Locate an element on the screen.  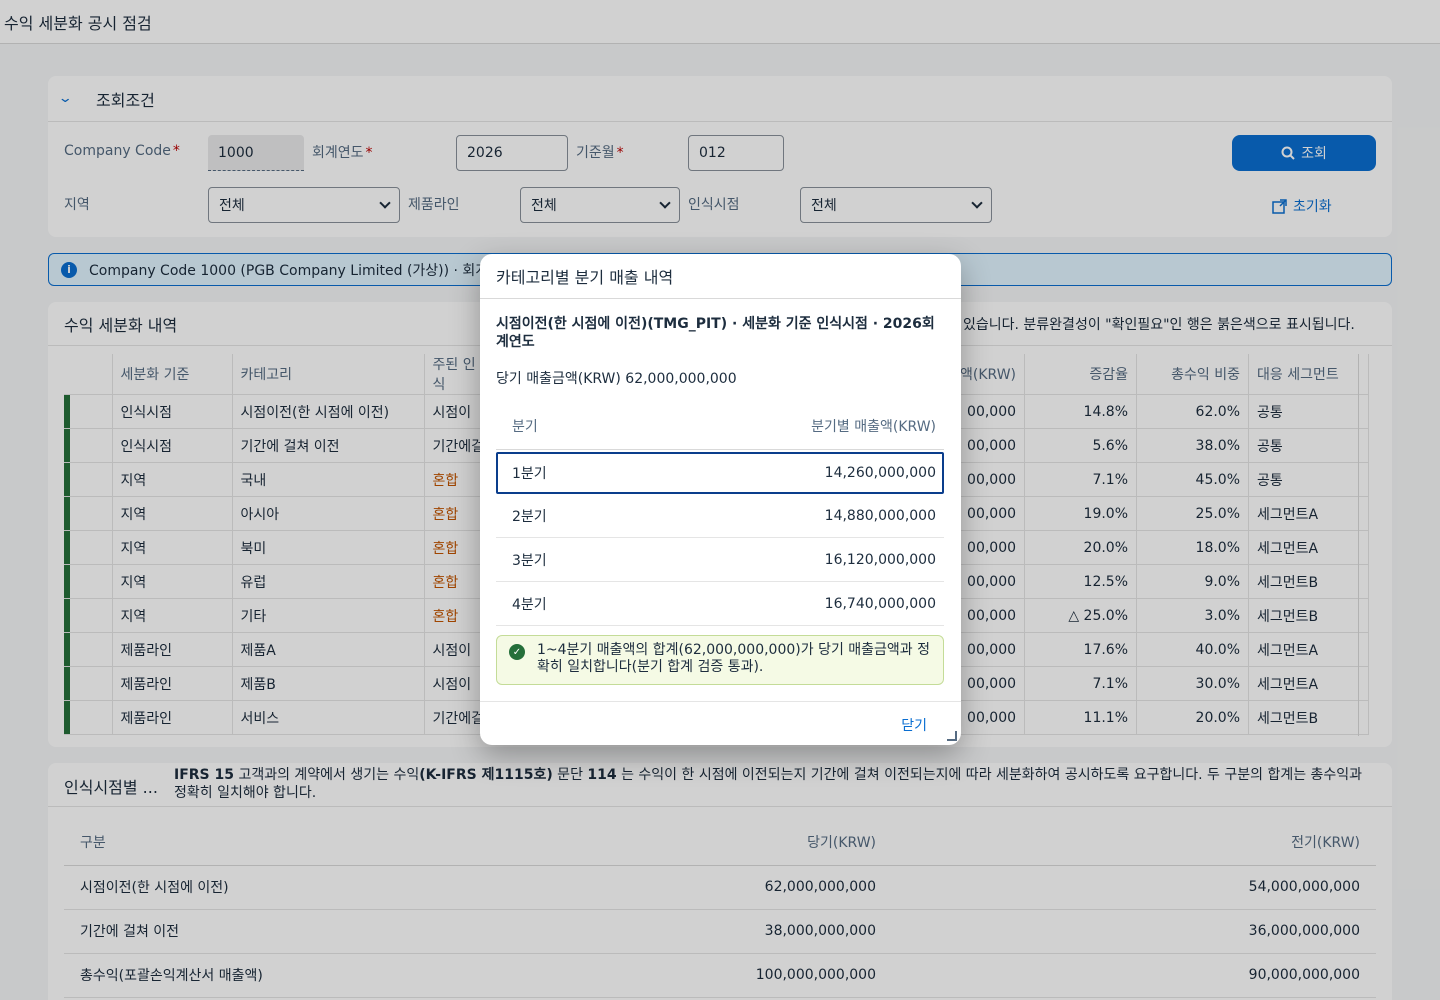
cell-quarter-amount: 16,740,000,000 is located at coordinates (880, 603).